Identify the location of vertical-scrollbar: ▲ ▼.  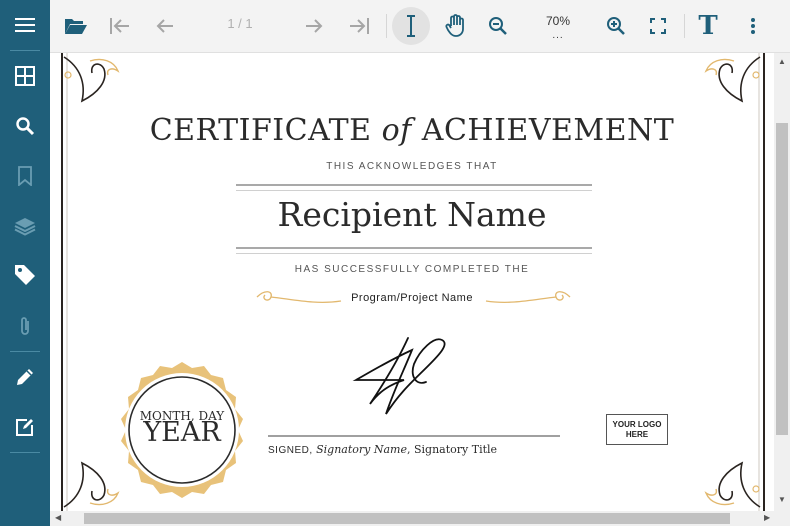
(782, 282).